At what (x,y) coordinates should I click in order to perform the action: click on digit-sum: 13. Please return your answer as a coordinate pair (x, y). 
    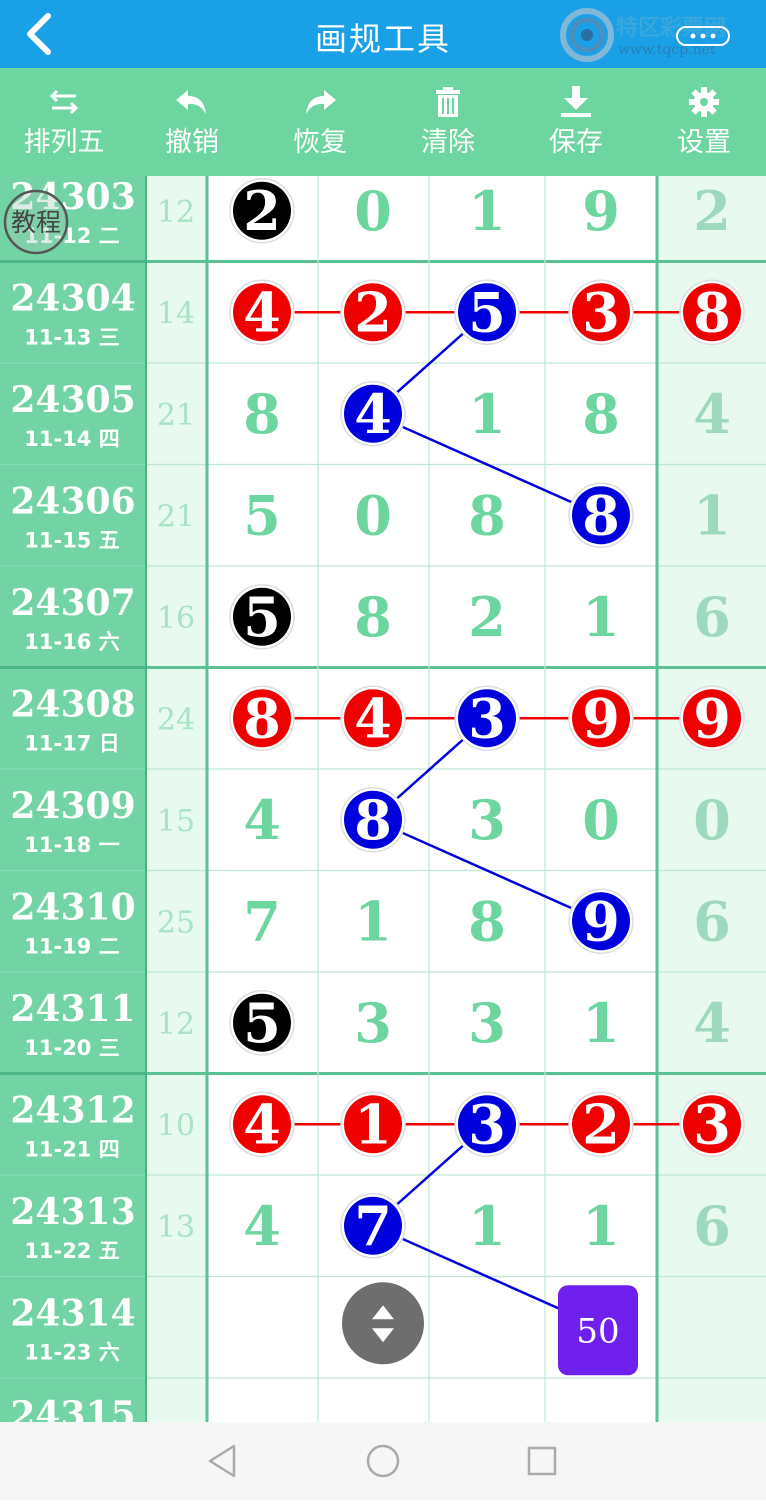
    Looking at the image, I should click on (176, 1227).